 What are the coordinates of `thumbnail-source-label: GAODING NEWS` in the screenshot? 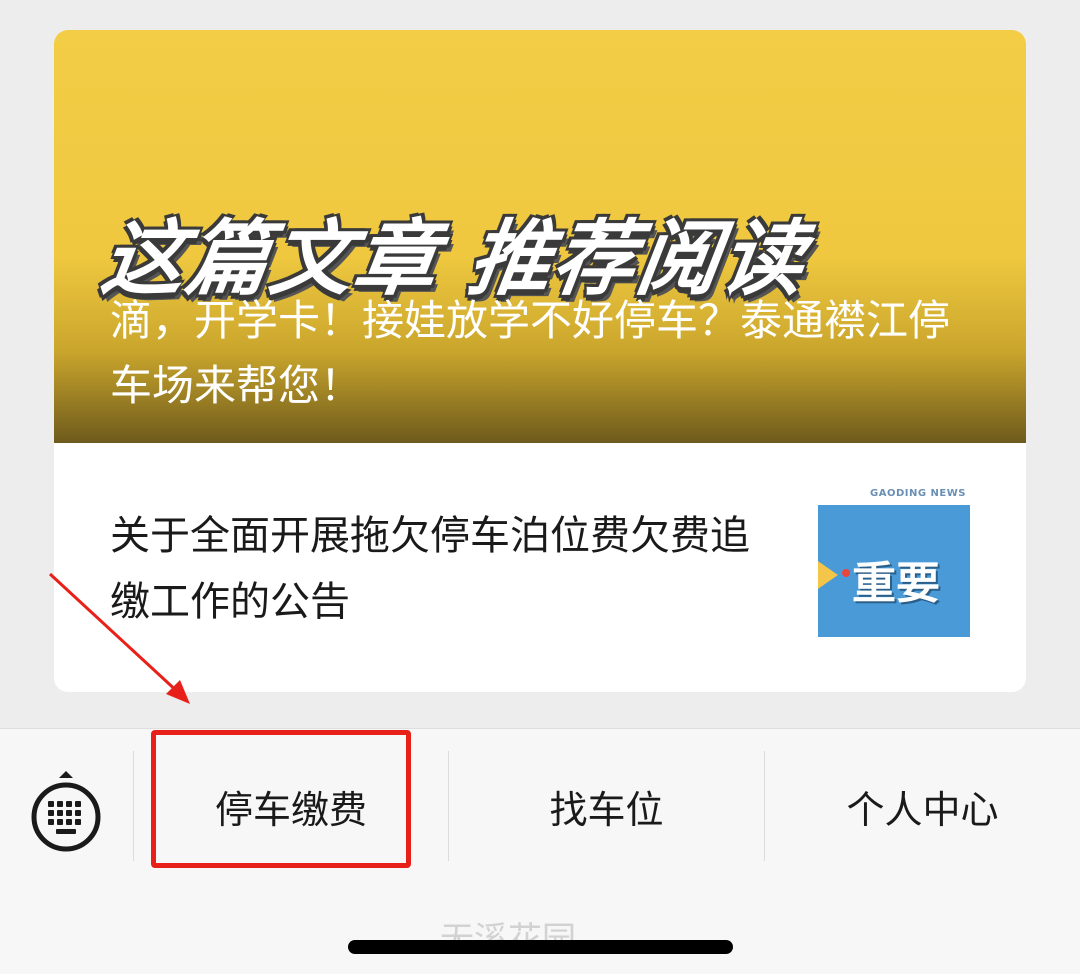 It's located at (918, 493).